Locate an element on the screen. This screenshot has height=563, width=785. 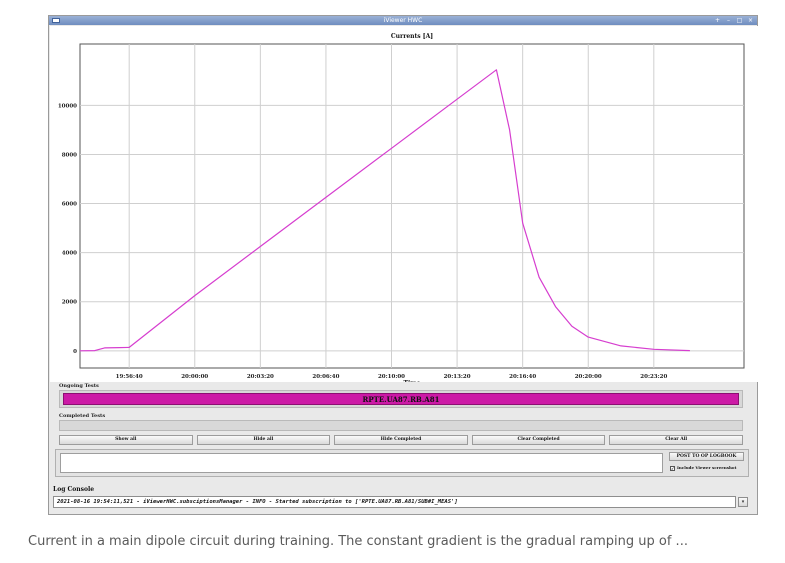
include-screenshot-option: ✓ Include Viewer screenshot is located at coordinates (709, 468).